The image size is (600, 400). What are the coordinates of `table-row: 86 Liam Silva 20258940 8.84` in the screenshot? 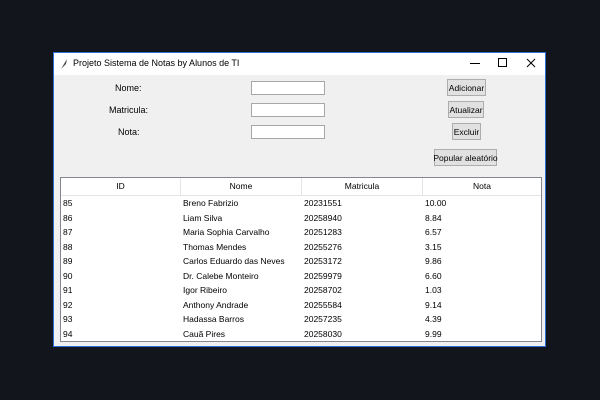 It's located at (301, 218).